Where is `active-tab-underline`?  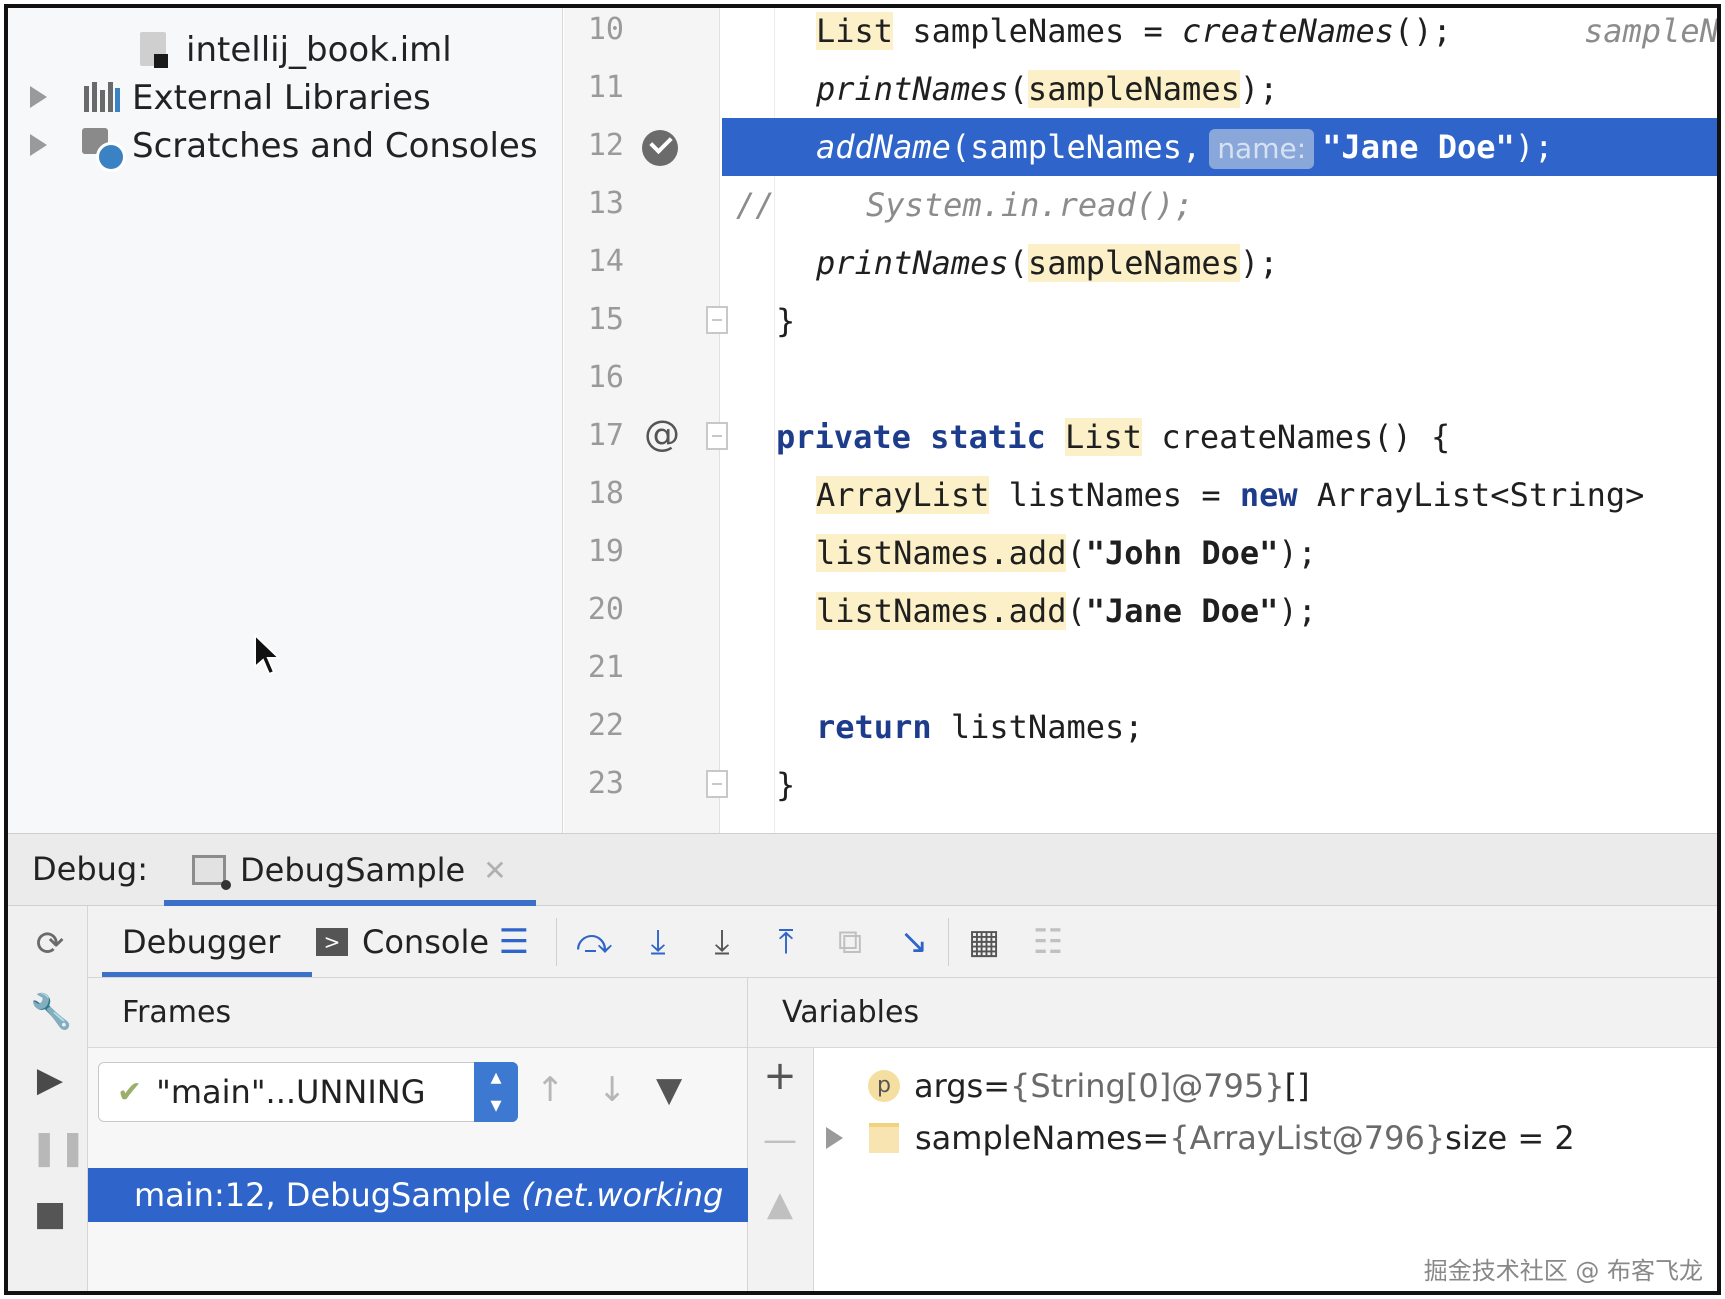 active-tab-underline is located at coordinates (207, 974).